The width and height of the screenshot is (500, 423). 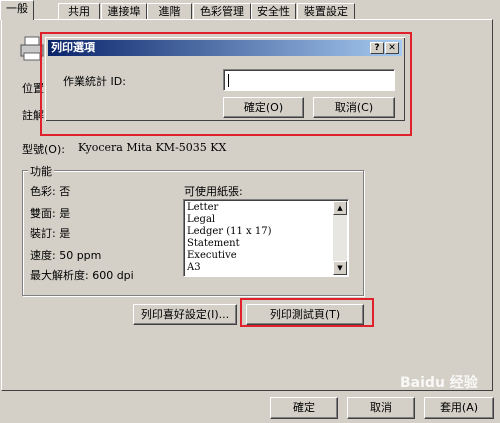 What do you see at coordinates (439, 383) in the screenshot?
I see `watermark: Baidu 经验` at bounding box center [439, 383].